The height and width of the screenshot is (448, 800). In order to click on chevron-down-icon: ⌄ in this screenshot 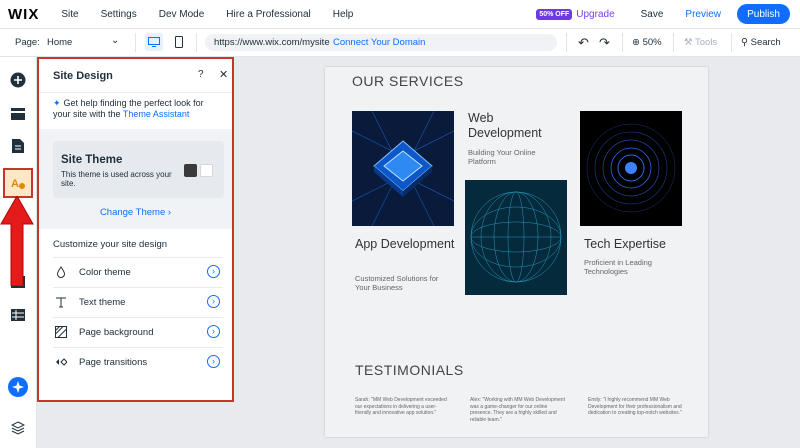, I will do `click(115, 40)`.